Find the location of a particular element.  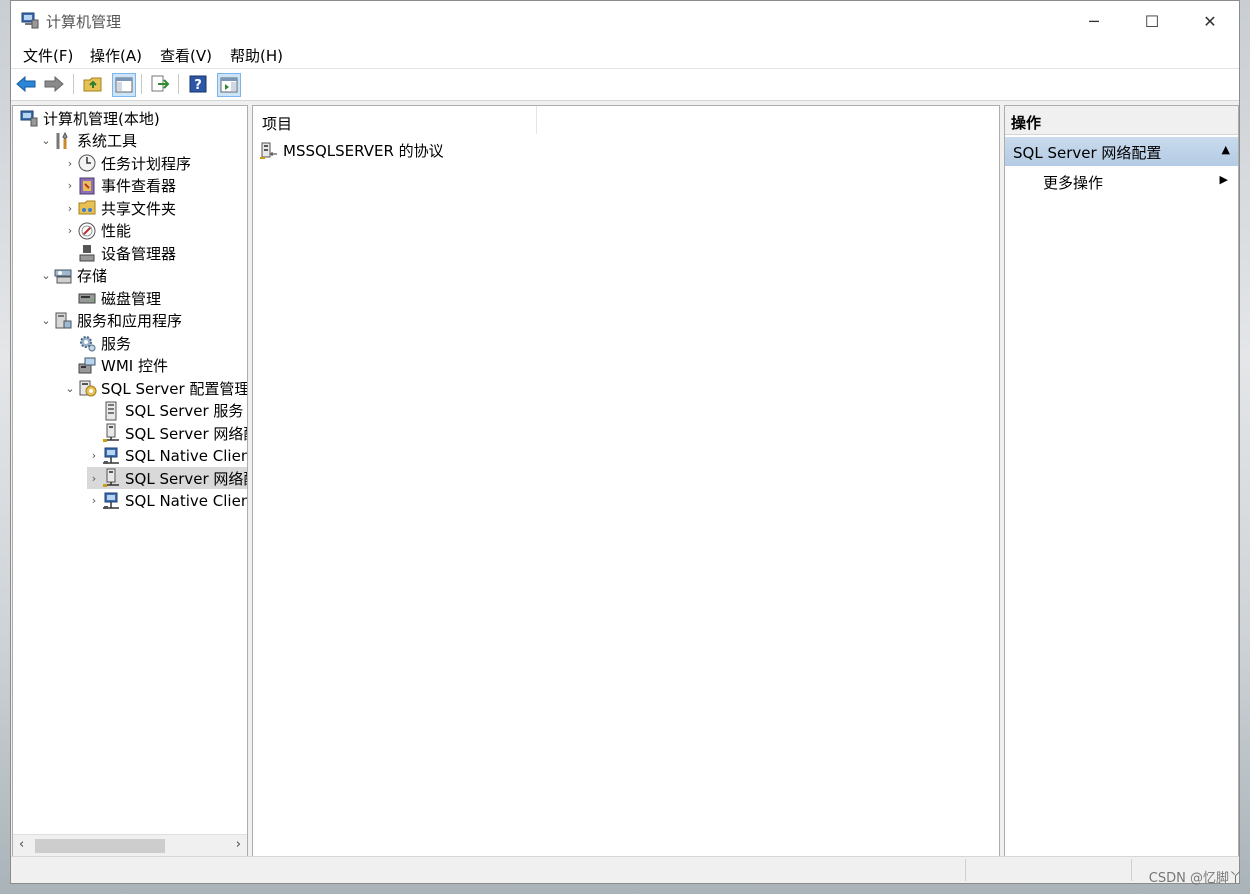

tools-icon is located at coordinates (62, 140).